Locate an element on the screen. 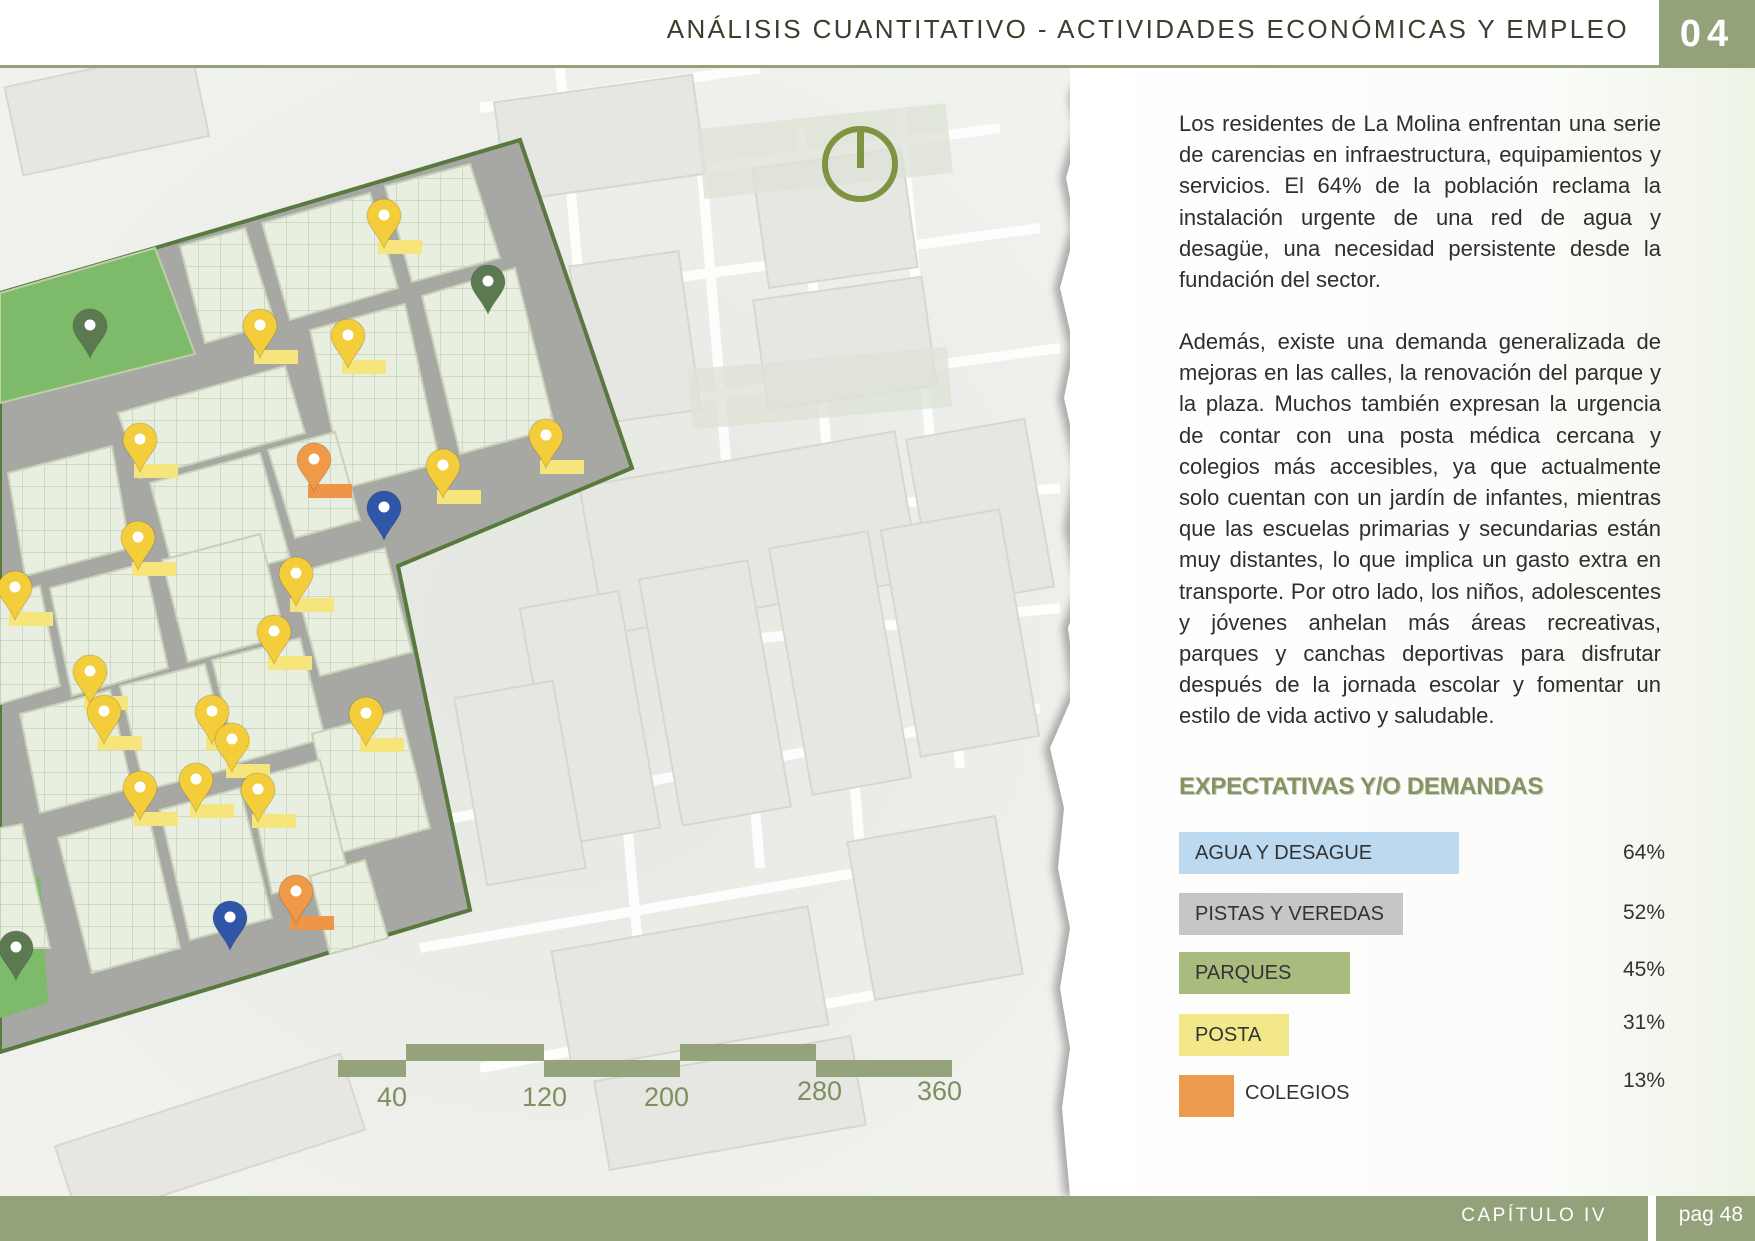 This screenshot has height=1241, width=1755. demand-bar-colegios is located at coordinates (1206, 1096).